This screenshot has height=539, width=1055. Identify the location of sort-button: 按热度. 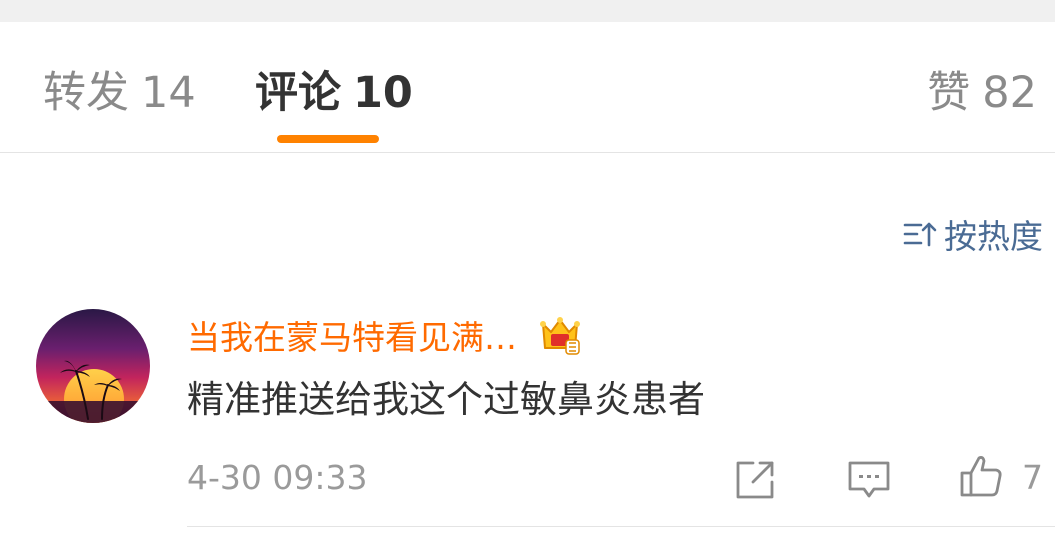
(972, 234).